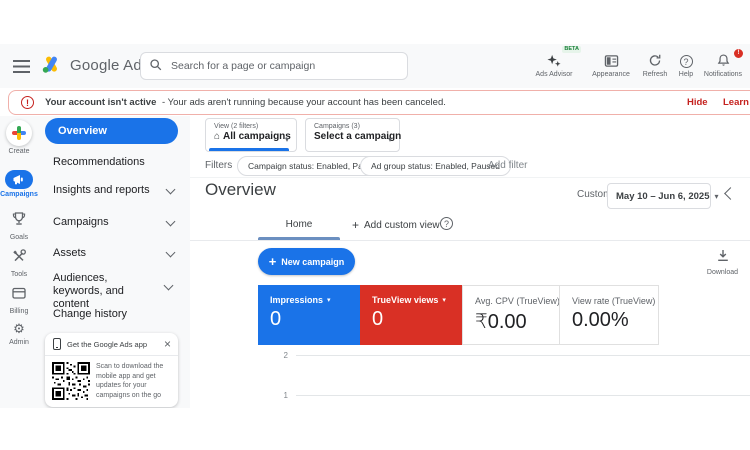 This screenshot has width=750, height=450. What do you see at coordinates (115, 222) in the screenshot?
I see `nav-item-campaigns: Campaigns` at bounding box center [115, 222].